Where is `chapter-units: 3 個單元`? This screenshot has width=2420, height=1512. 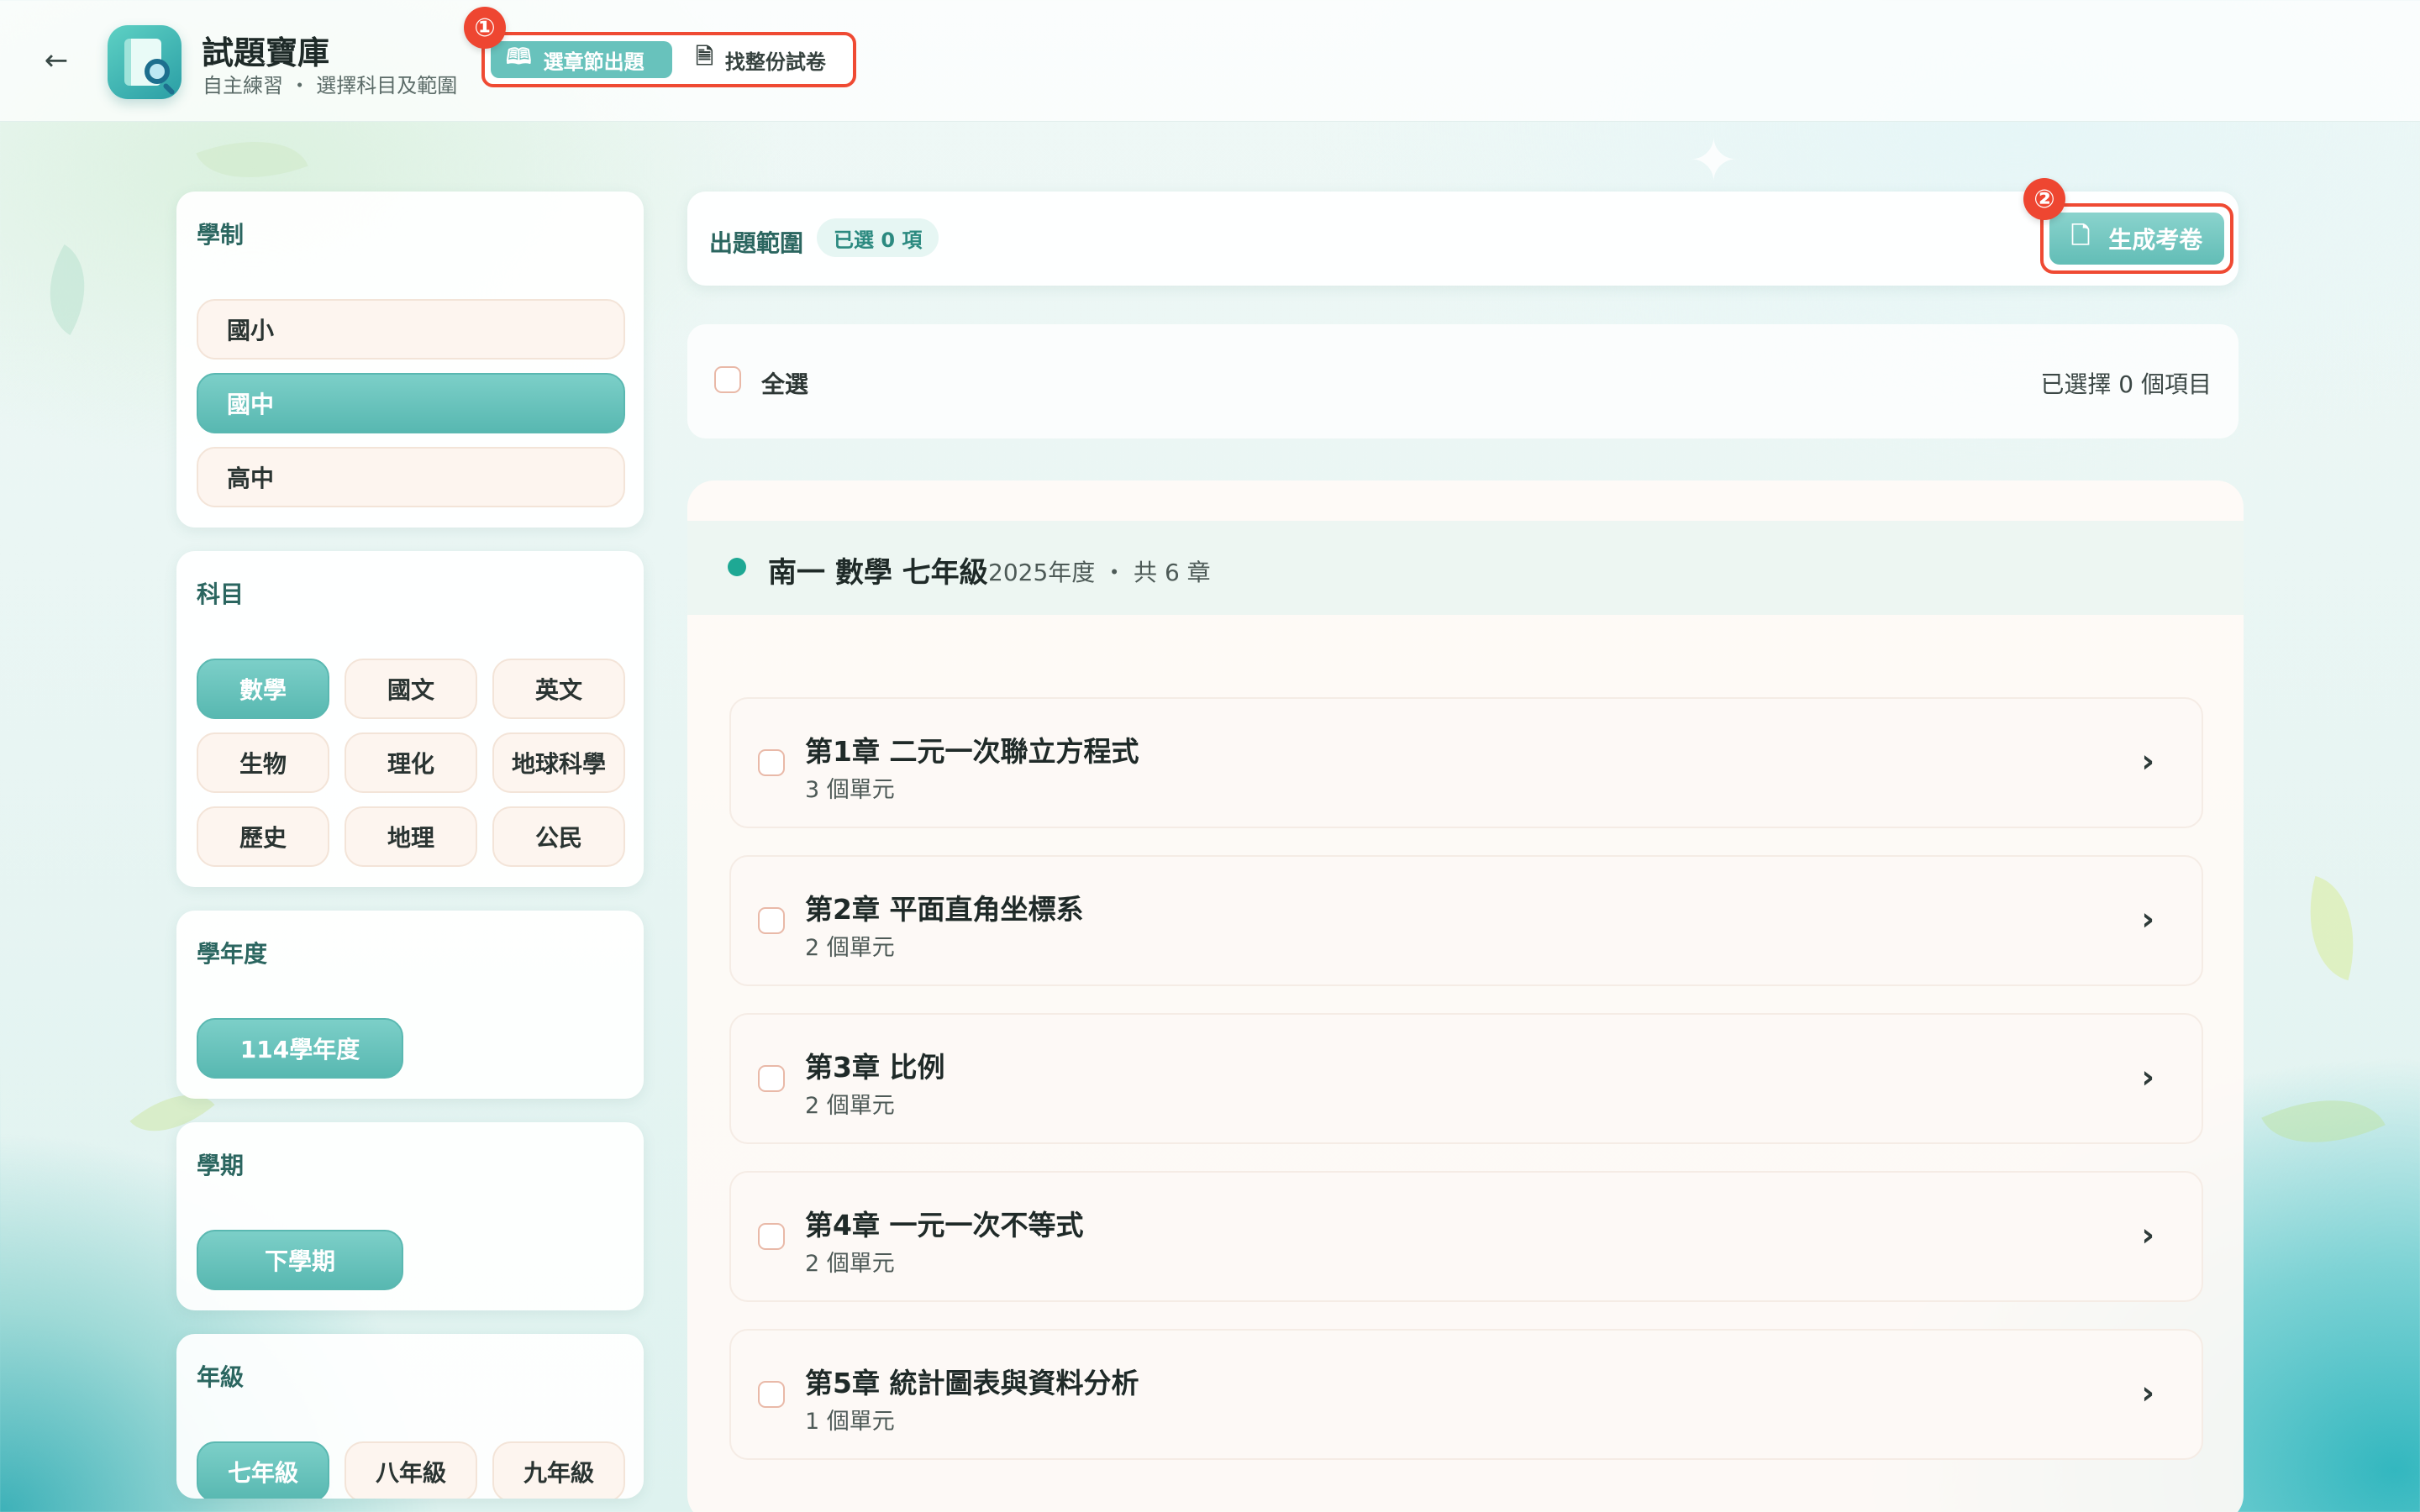
chapter-units: 3 個單元 is located at coordinates (850, 790).